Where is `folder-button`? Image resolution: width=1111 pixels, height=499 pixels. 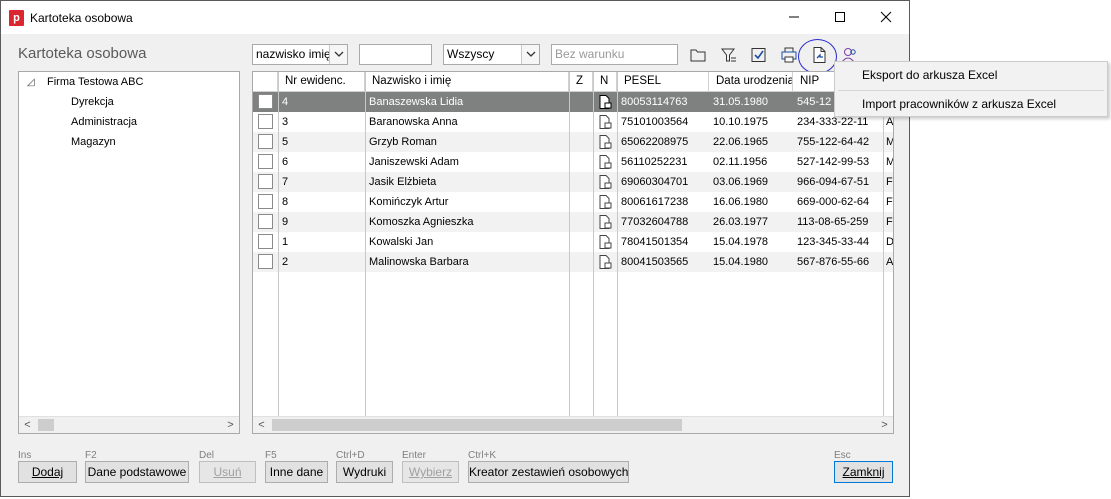 folder-button is located at coordinates (698, 55).